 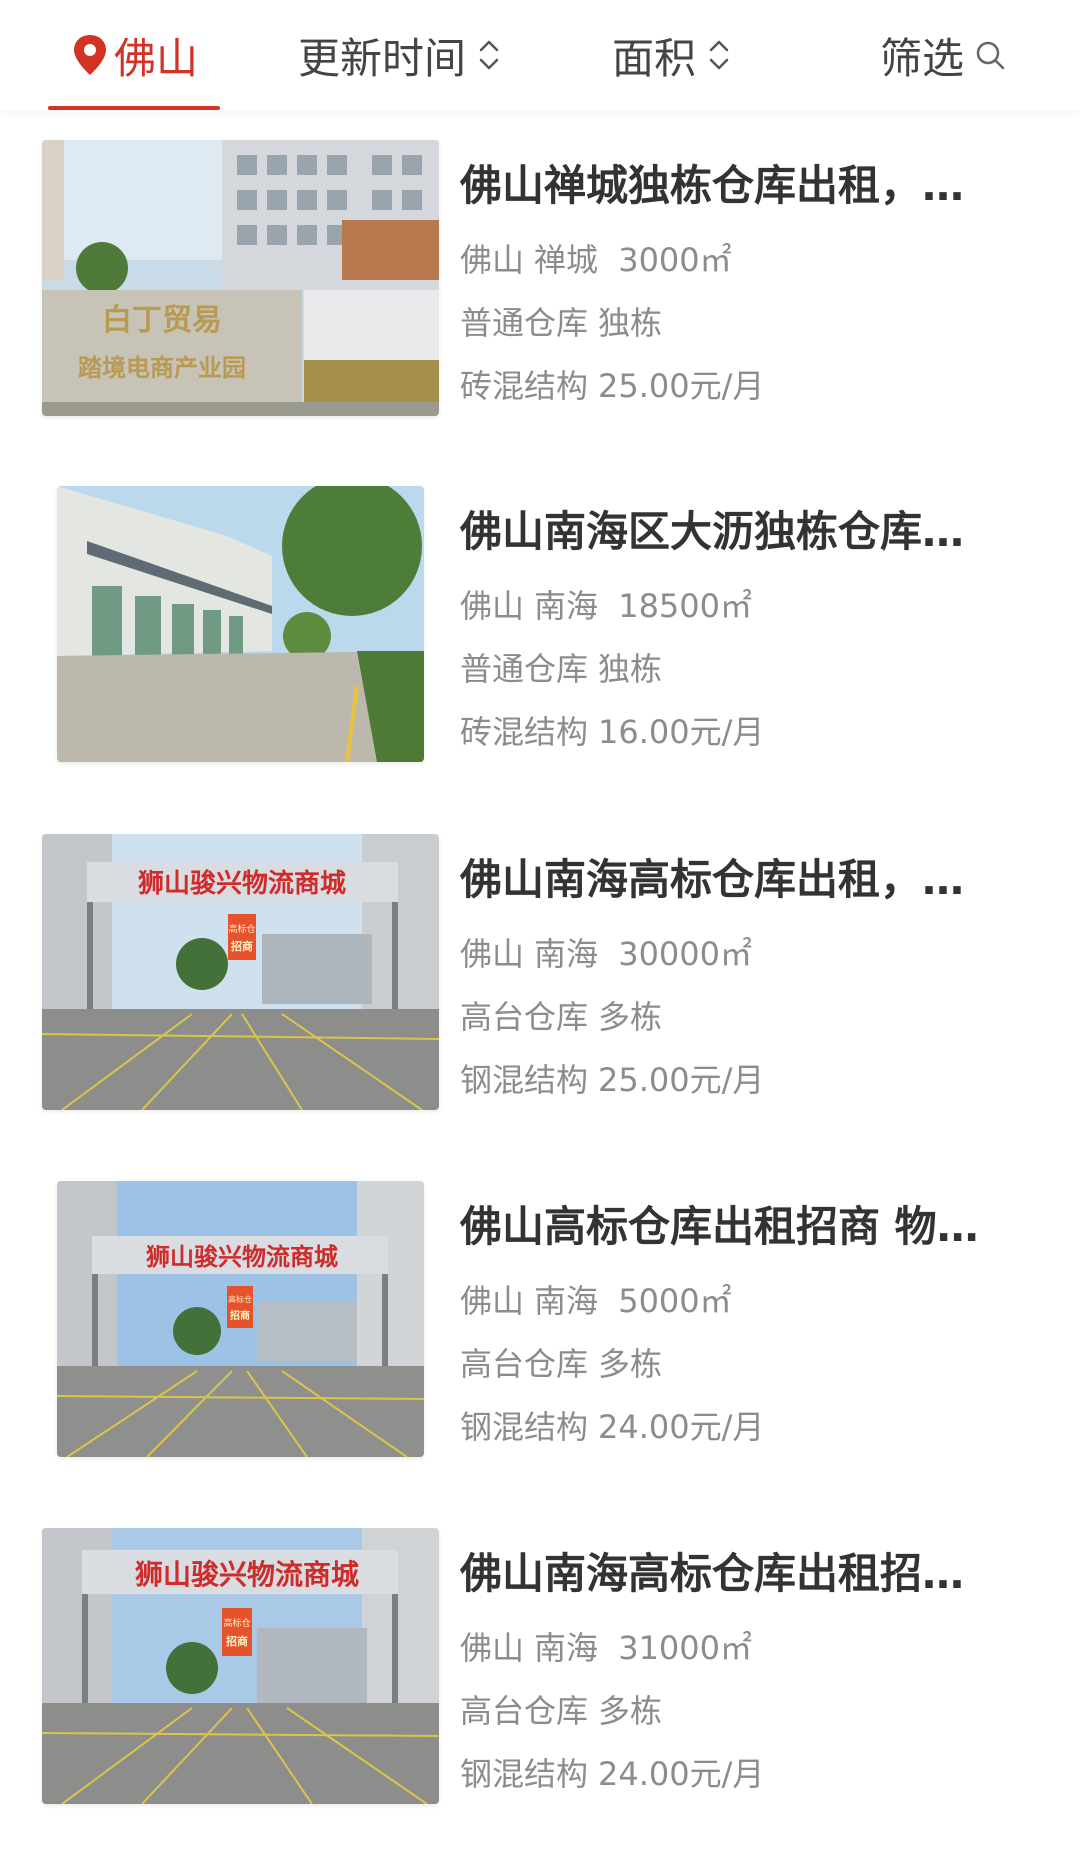 I want to click on location-line: 佛山 南海 31000㎡, so click(x=740, y=1648).